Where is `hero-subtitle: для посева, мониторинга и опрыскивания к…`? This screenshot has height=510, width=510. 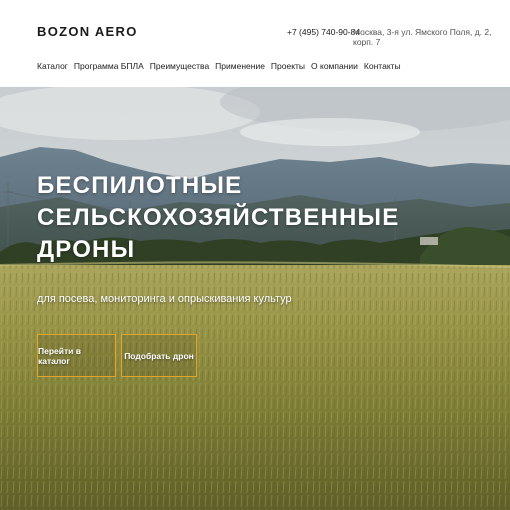
hero-subtitle: для посева, мониторинга и опрыскивания к… is located at coordinates (164, 299).